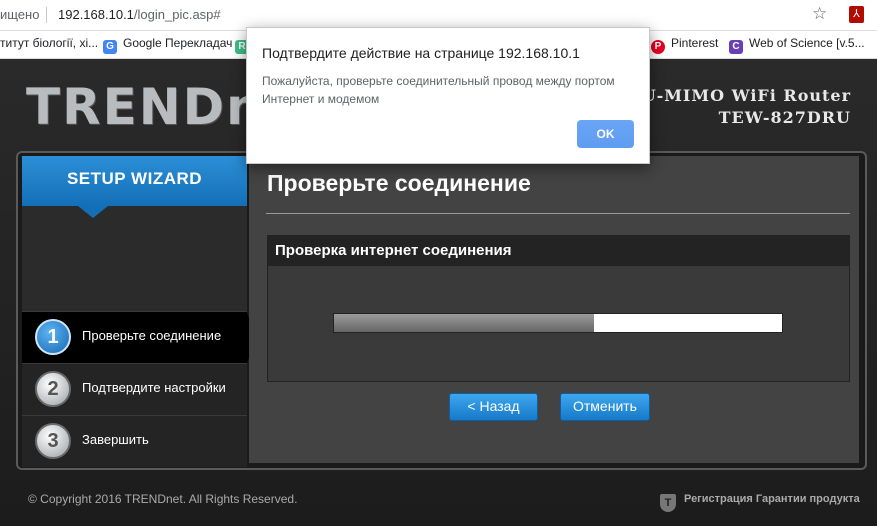  Describe the element at coordinates (134, 181) in the screenshot. I see `setup-wizard-header: SETUP WIZARD` at that location.